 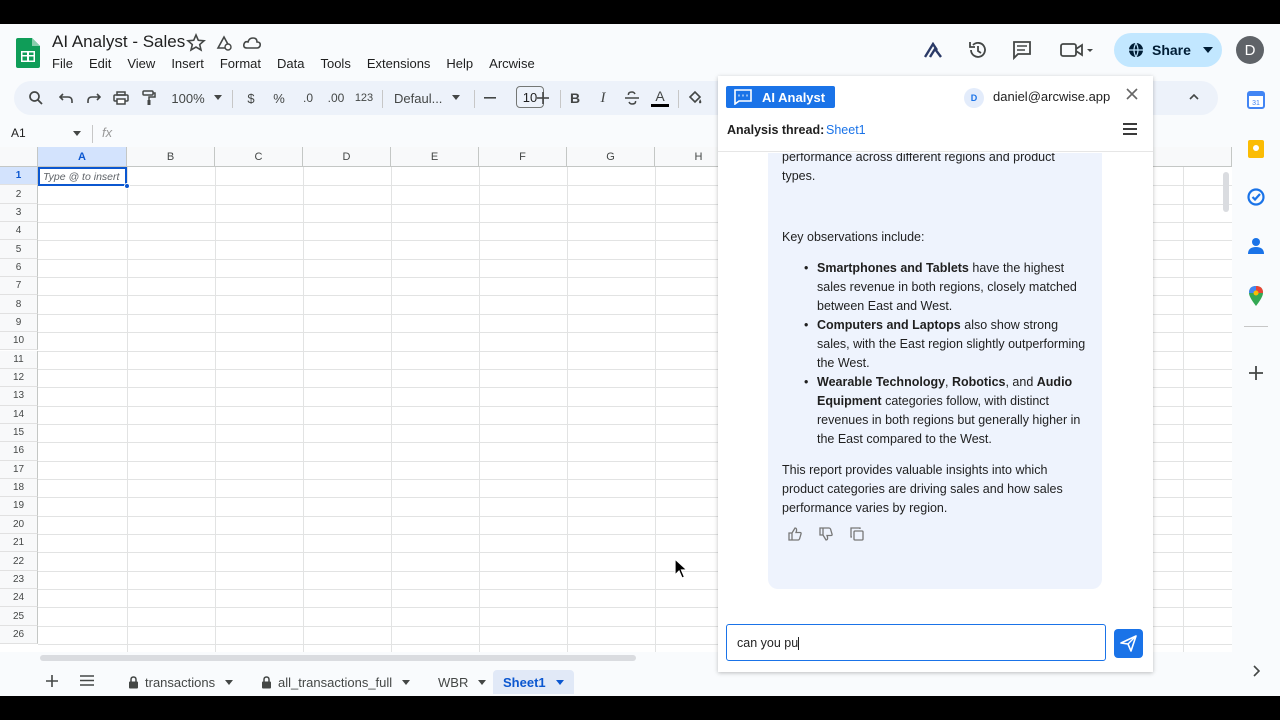 What do you see at coordinates (781, 97) in the screenshot?
I see `ai-analyst-badge: AI Analyst` at bounding box center [781, 97].